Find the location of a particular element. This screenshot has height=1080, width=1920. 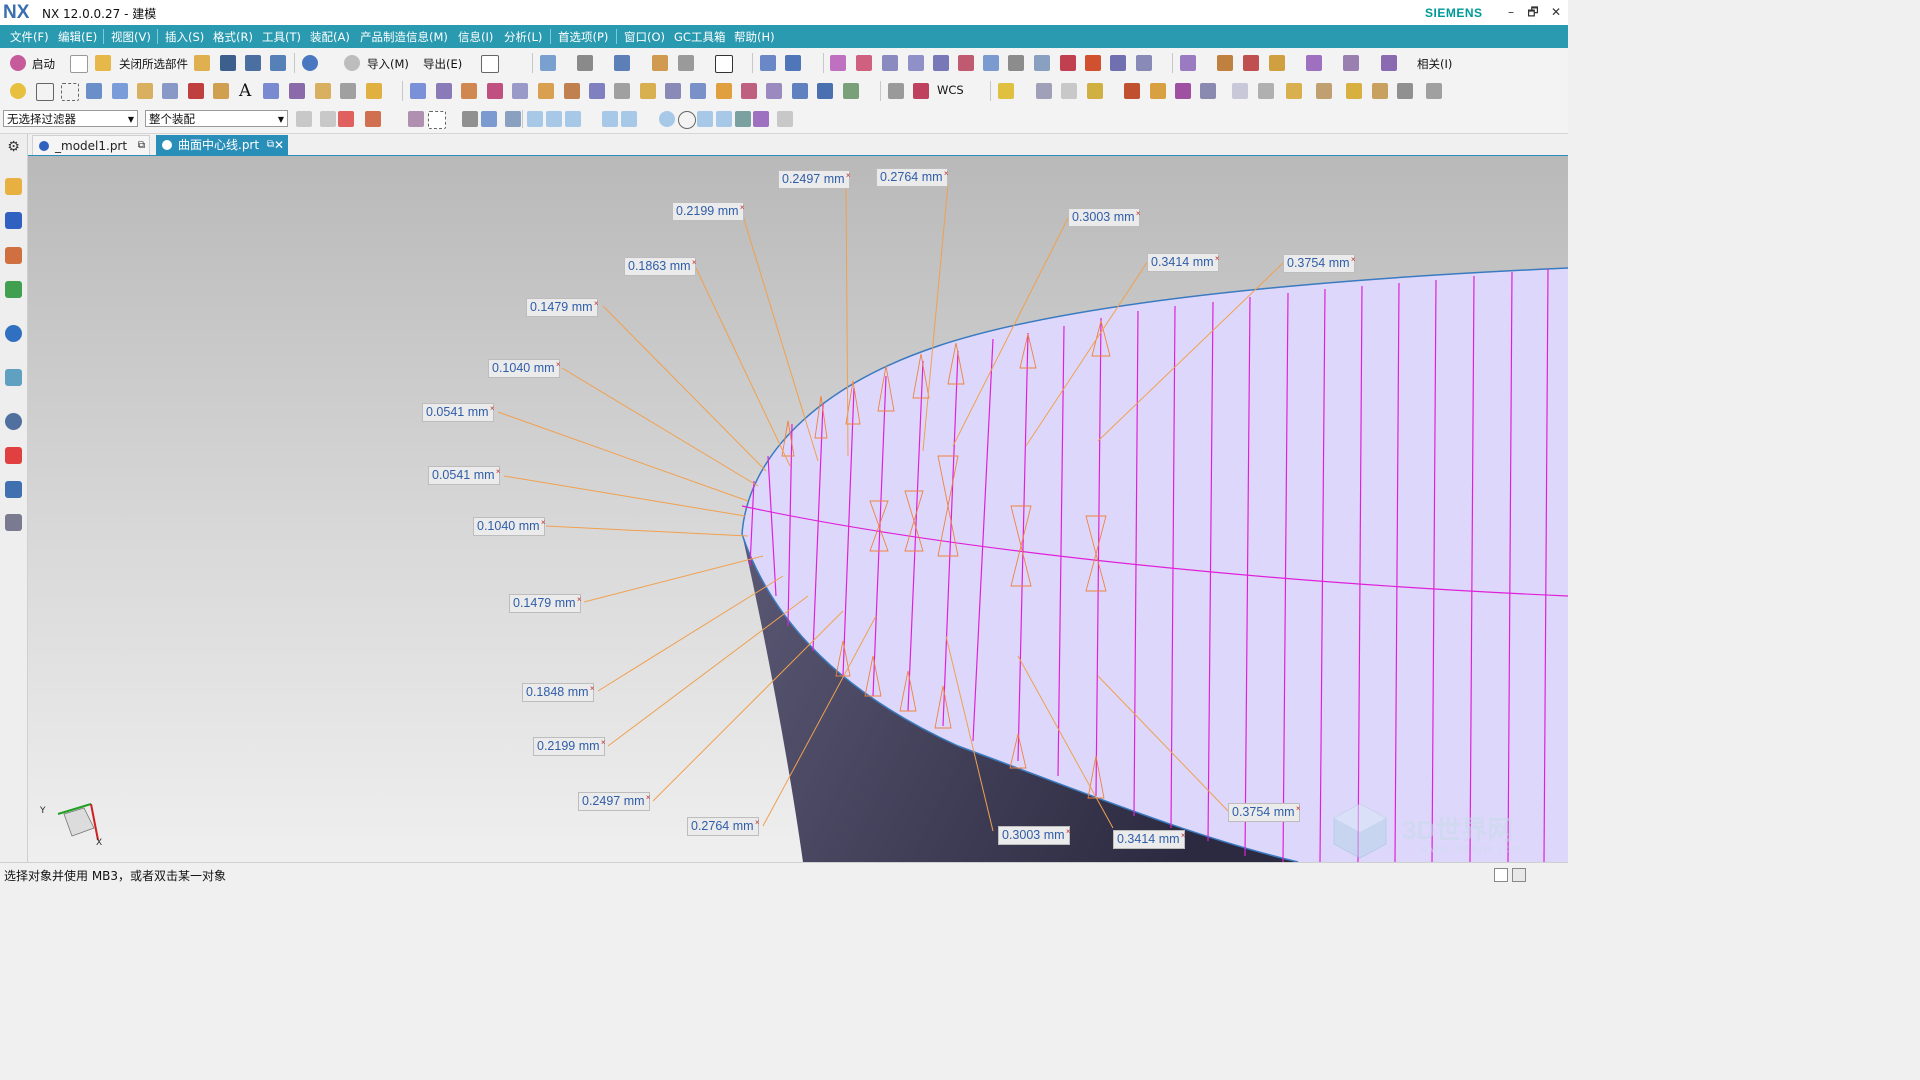

styled-sweep-icon is located at coordinates (495, 91).